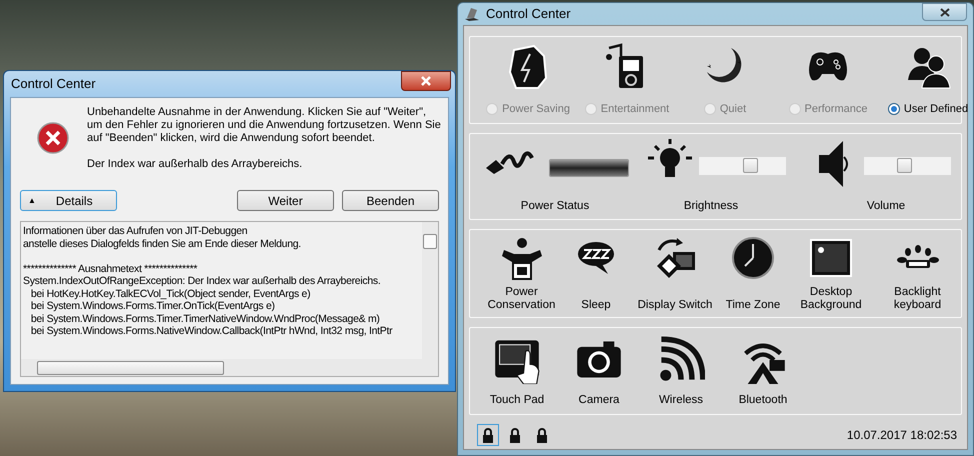  Describe the element at coordinates (596, 275) in the screenshot. I see `tool-button: Sleep` at that location.